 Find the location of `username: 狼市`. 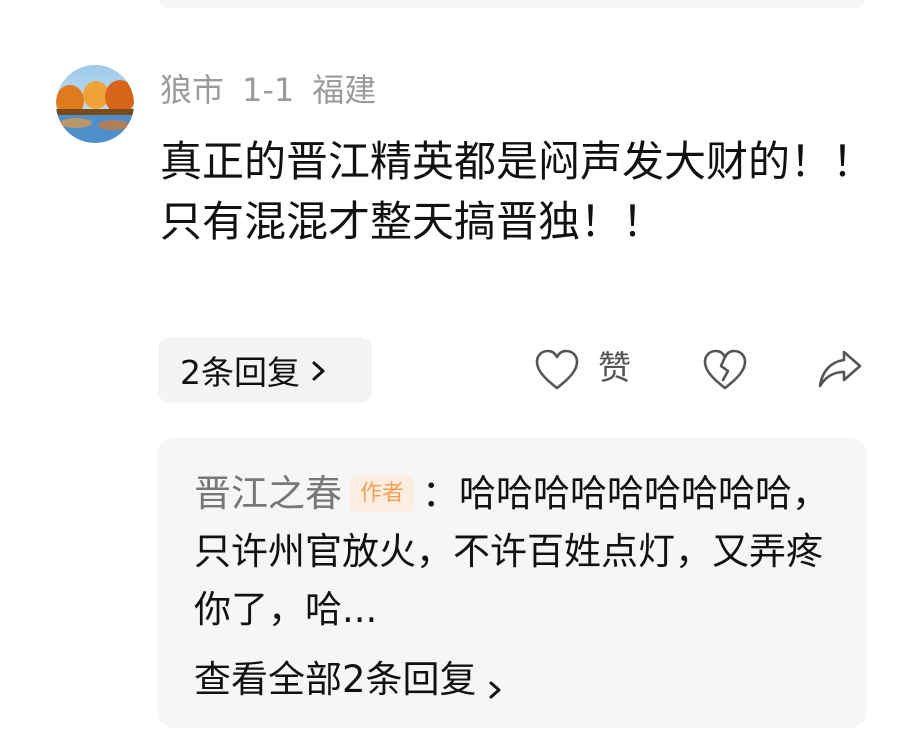

username: 狼市 is located at coordinates (192, 90).